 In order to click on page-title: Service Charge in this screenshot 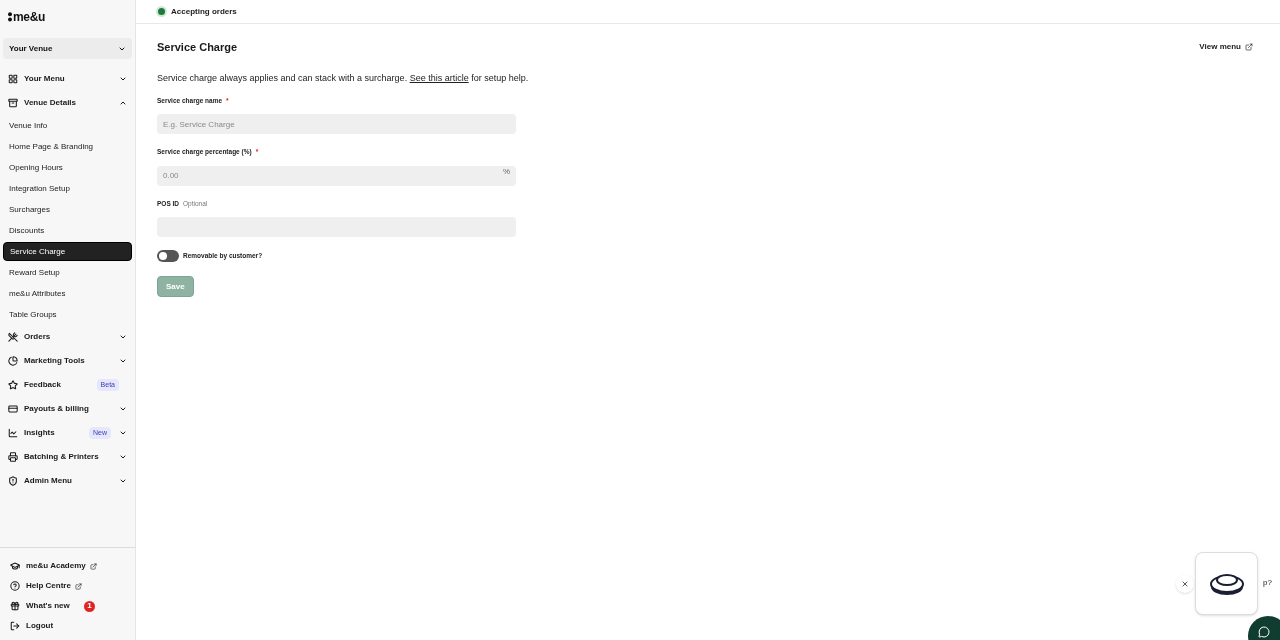, I will do `click(197, 47)`.